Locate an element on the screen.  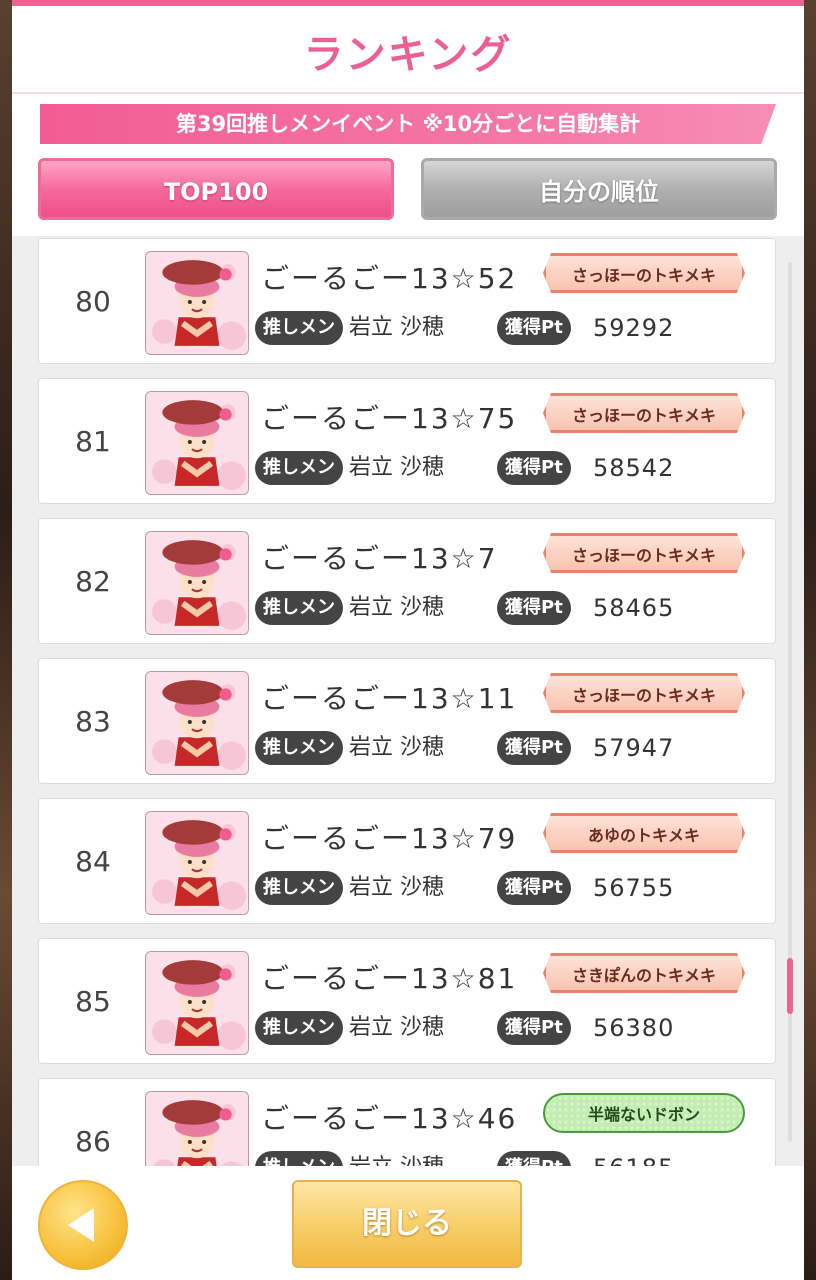
ranking-row: 86 ごーるごー13☆46 半端ないドボン 推しメン 岩立 沙穂 獲得Pt is located at coordinates (407, 1122).